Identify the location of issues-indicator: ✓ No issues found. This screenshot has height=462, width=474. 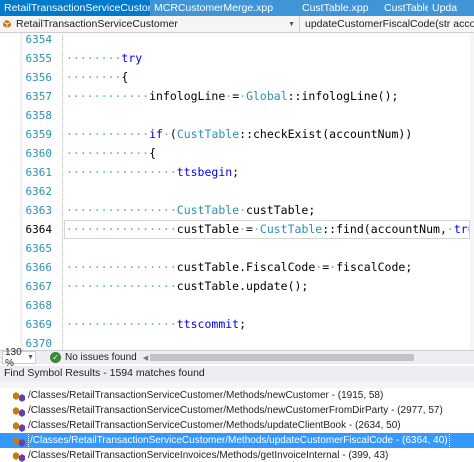
(93, 357).